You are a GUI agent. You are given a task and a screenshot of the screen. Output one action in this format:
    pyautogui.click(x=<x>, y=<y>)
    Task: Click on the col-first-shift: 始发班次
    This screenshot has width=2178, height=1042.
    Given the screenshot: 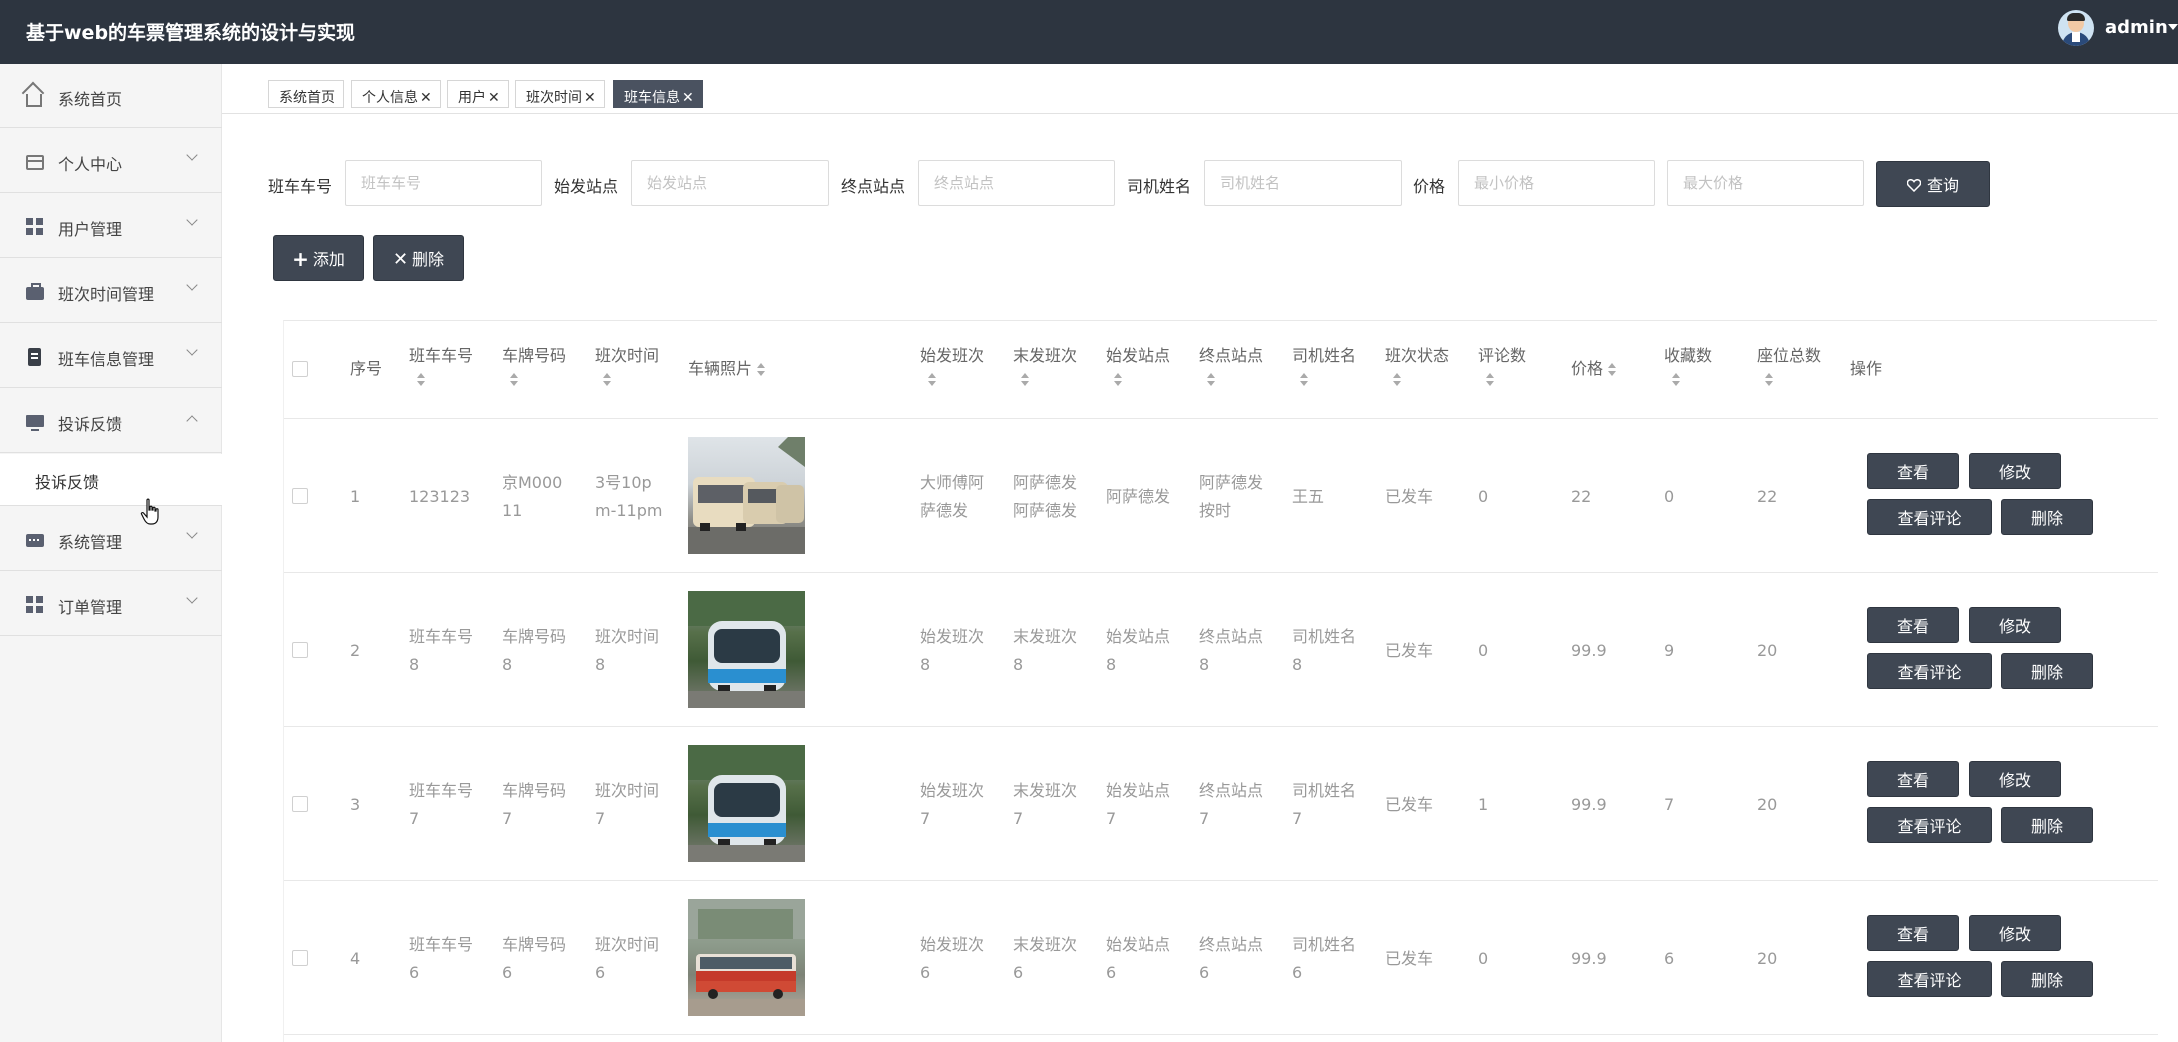 What is the action you would take?
    pyautogui.click(x=952, y=365)
    